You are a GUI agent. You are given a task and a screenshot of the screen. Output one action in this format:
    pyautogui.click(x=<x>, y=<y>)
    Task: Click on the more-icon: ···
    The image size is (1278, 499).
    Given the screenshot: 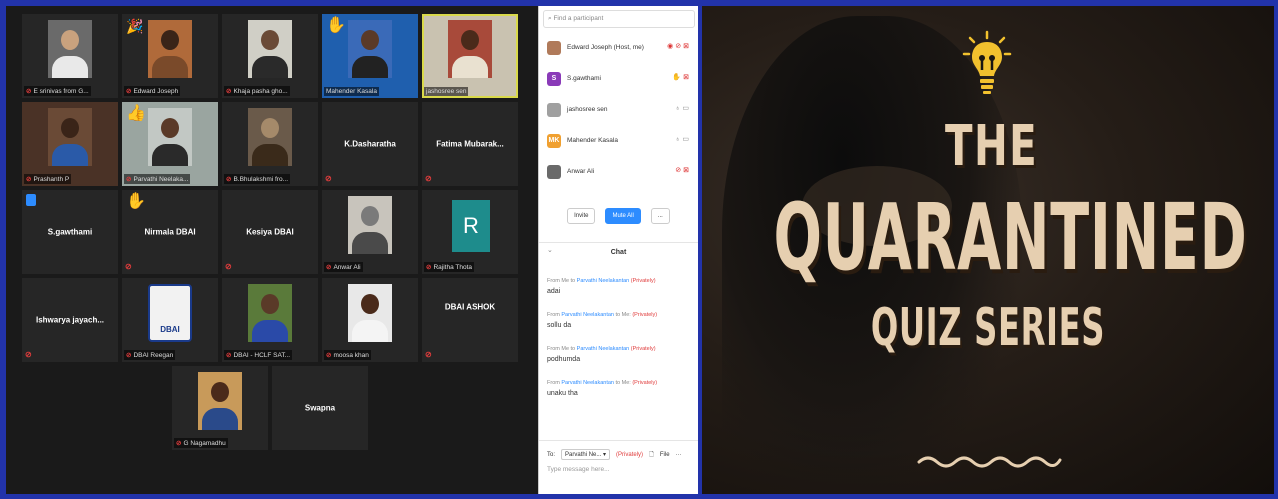 What is the action you would take?
    pyautogui.click(x=679, y=455)
    